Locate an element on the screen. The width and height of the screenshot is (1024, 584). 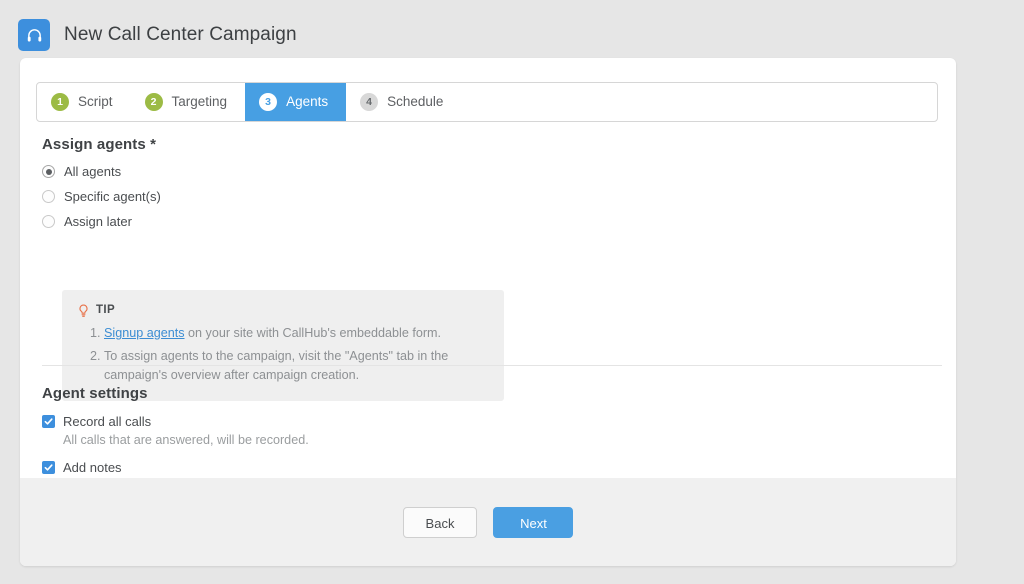
tab-label: Script is located at coordinates (95, 102).